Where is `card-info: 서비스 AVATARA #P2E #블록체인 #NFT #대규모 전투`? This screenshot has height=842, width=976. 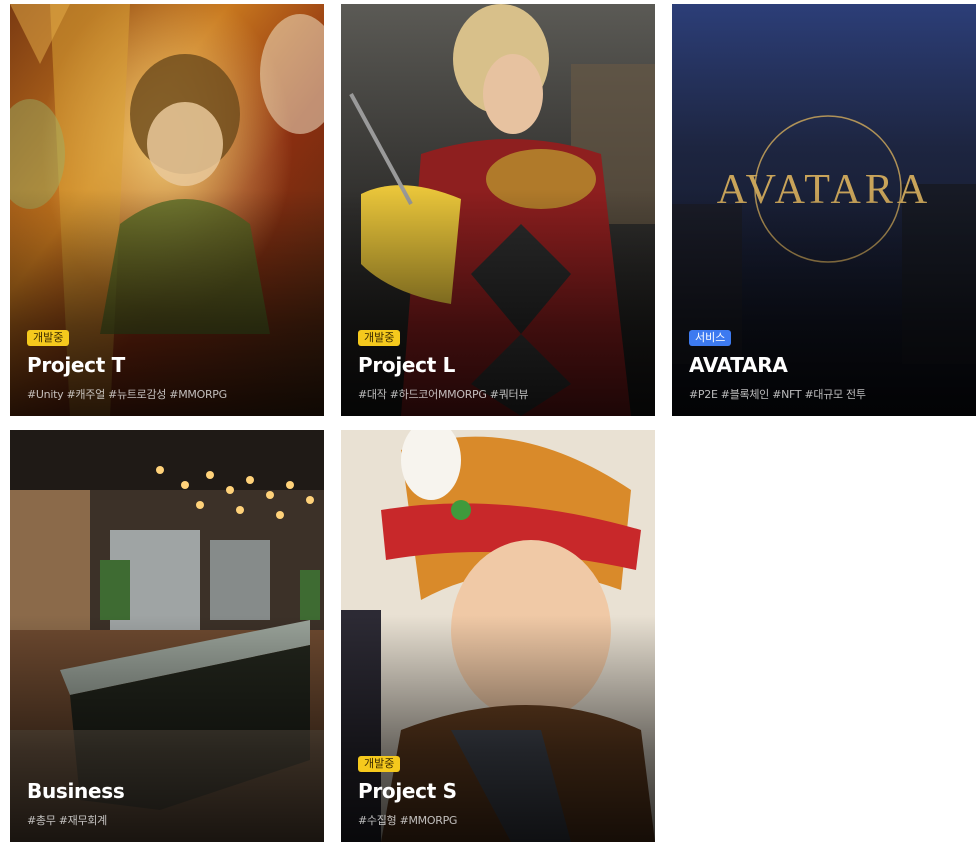 card-info: 서비스 AVATARA #P2E #블록체인 #NFT #대규모 전투 is located at coordinates (827, 365).